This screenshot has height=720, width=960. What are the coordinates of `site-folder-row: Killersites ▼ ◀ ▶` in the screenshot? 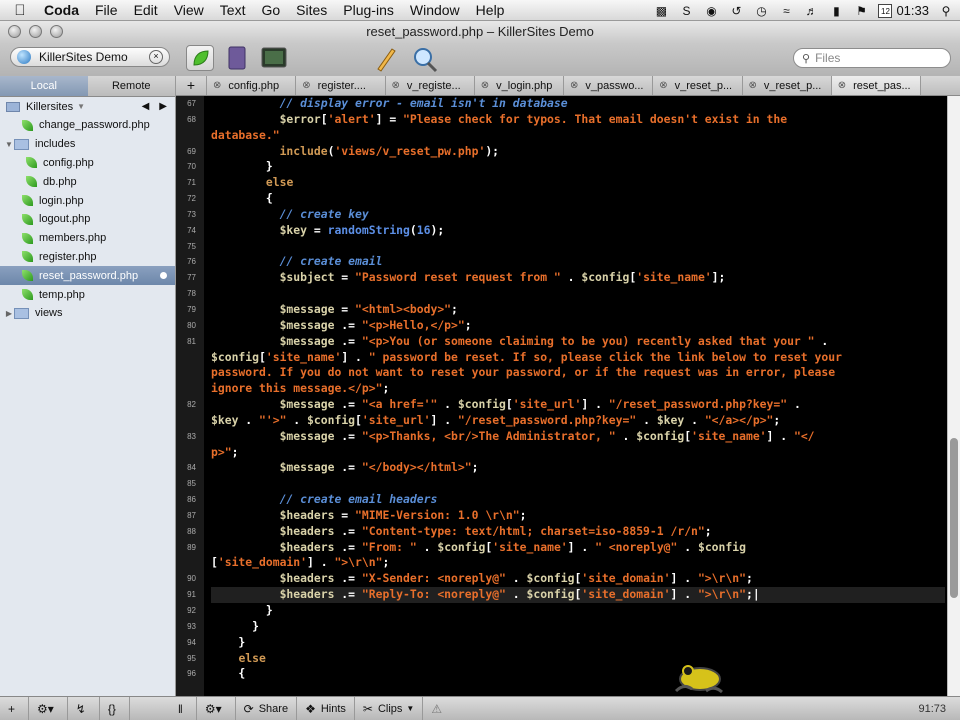 It's located at (87, 106).